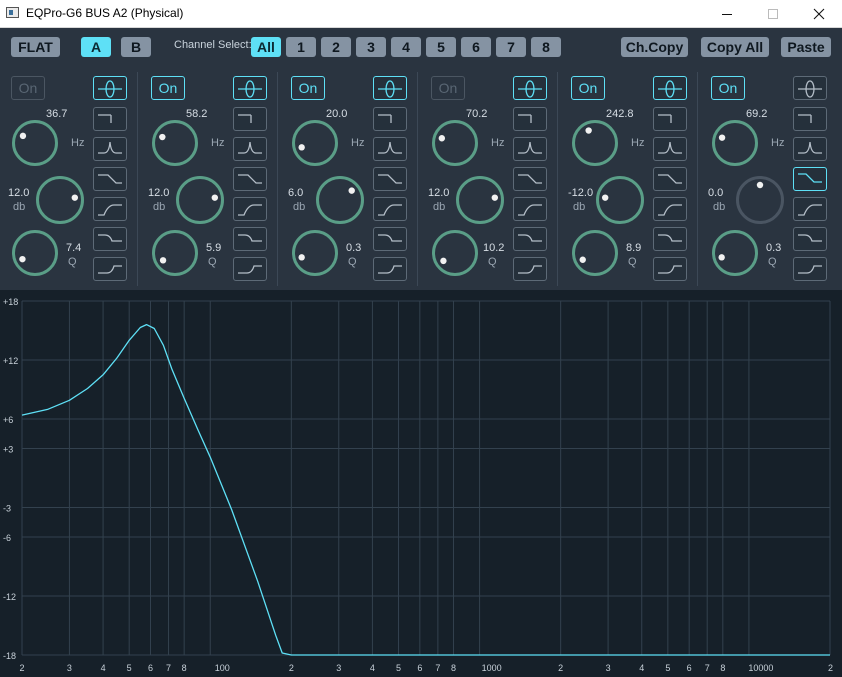 The width and height of the screenshot is (842, 677). I want to click on q-value: 7.4, so click(74, 248).